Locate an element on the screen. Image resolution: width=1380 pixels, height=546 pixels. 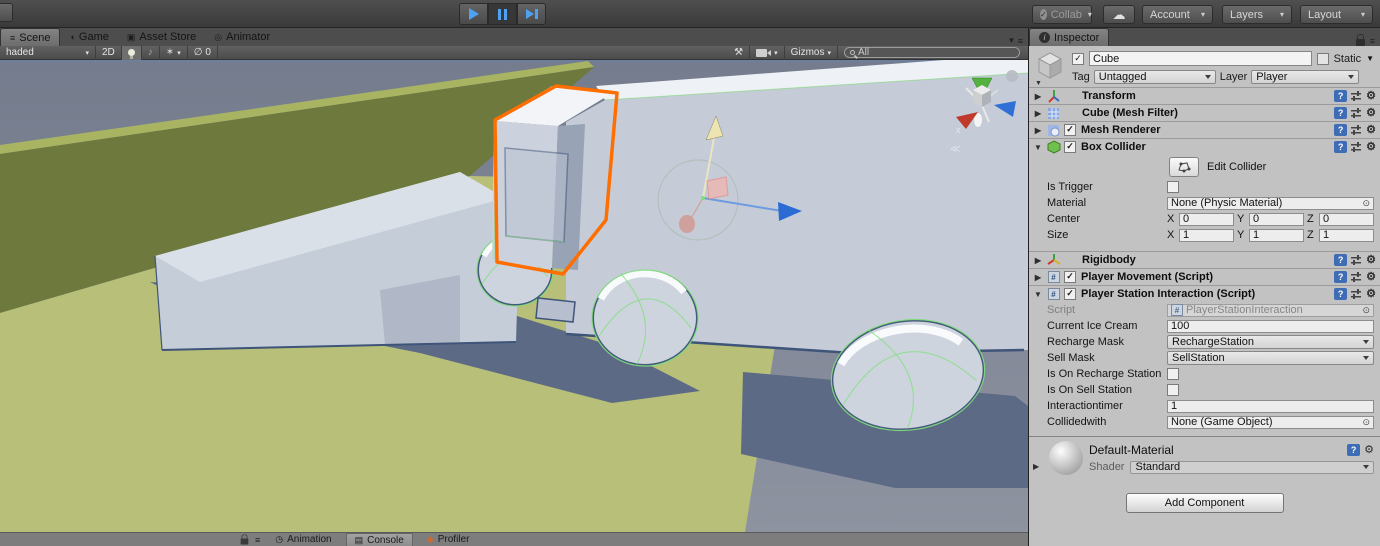
tab-inspector: i Inspector is located at coordinates (1069, 37).